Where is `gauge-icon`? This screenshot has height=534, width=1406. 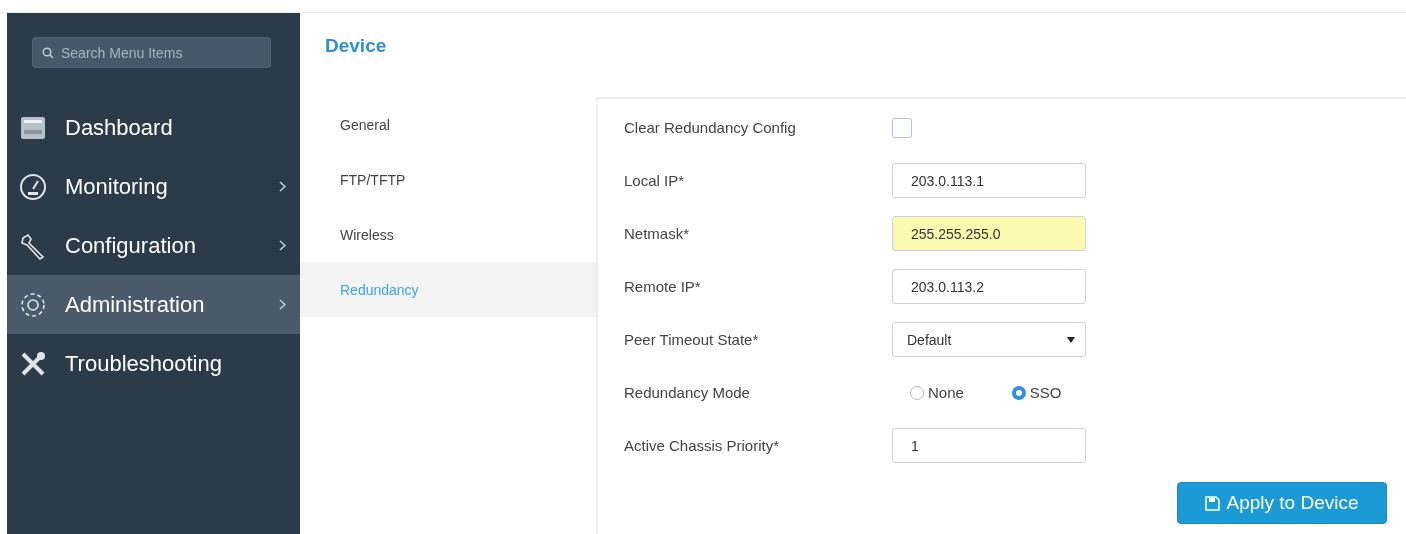 gauge-icon is located at coordinates (33, 186).